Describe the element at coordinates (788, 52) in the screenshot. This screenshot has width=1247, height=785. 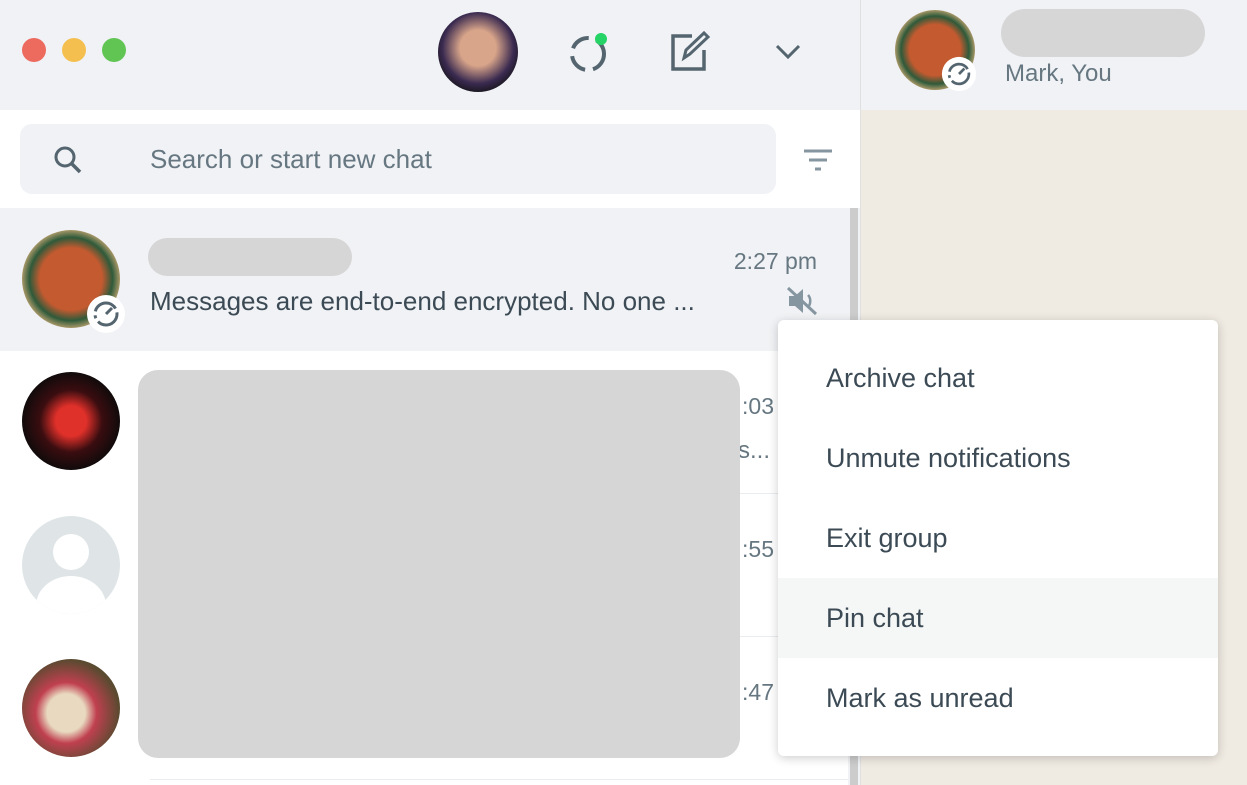
I see `chevron-down-icon` at that location.